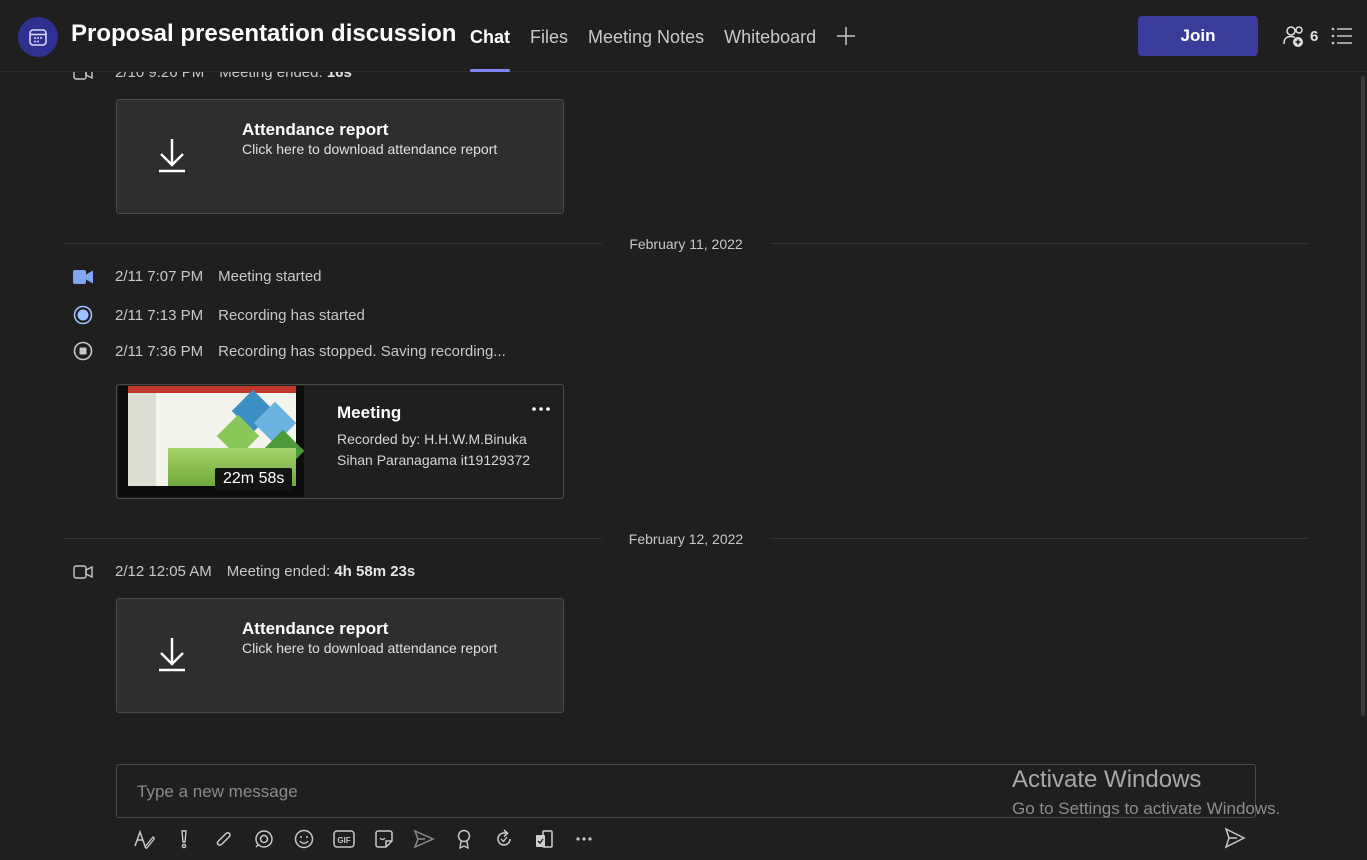  I want to click on message-input, so click(567, 792).